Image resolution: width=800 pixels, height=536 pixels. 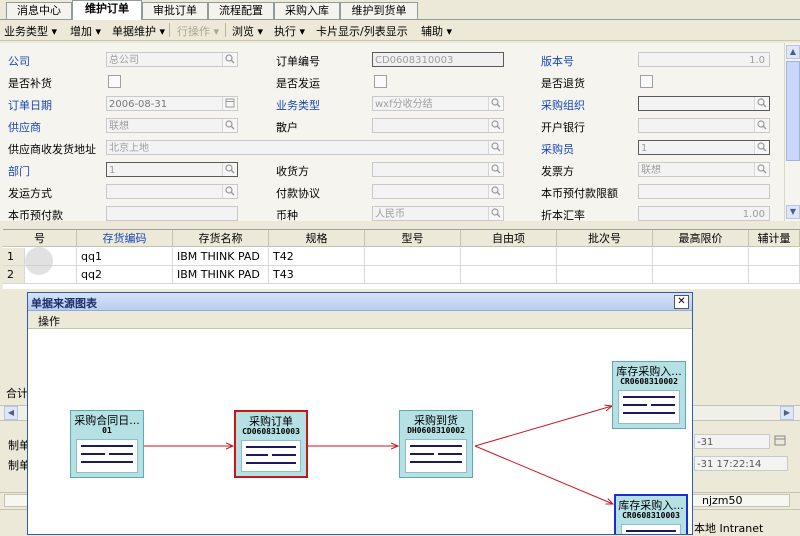 What do you see at coordinates (169, 30) in the screenshot?
I see `menu-separator` at bounding box center [169, 30].